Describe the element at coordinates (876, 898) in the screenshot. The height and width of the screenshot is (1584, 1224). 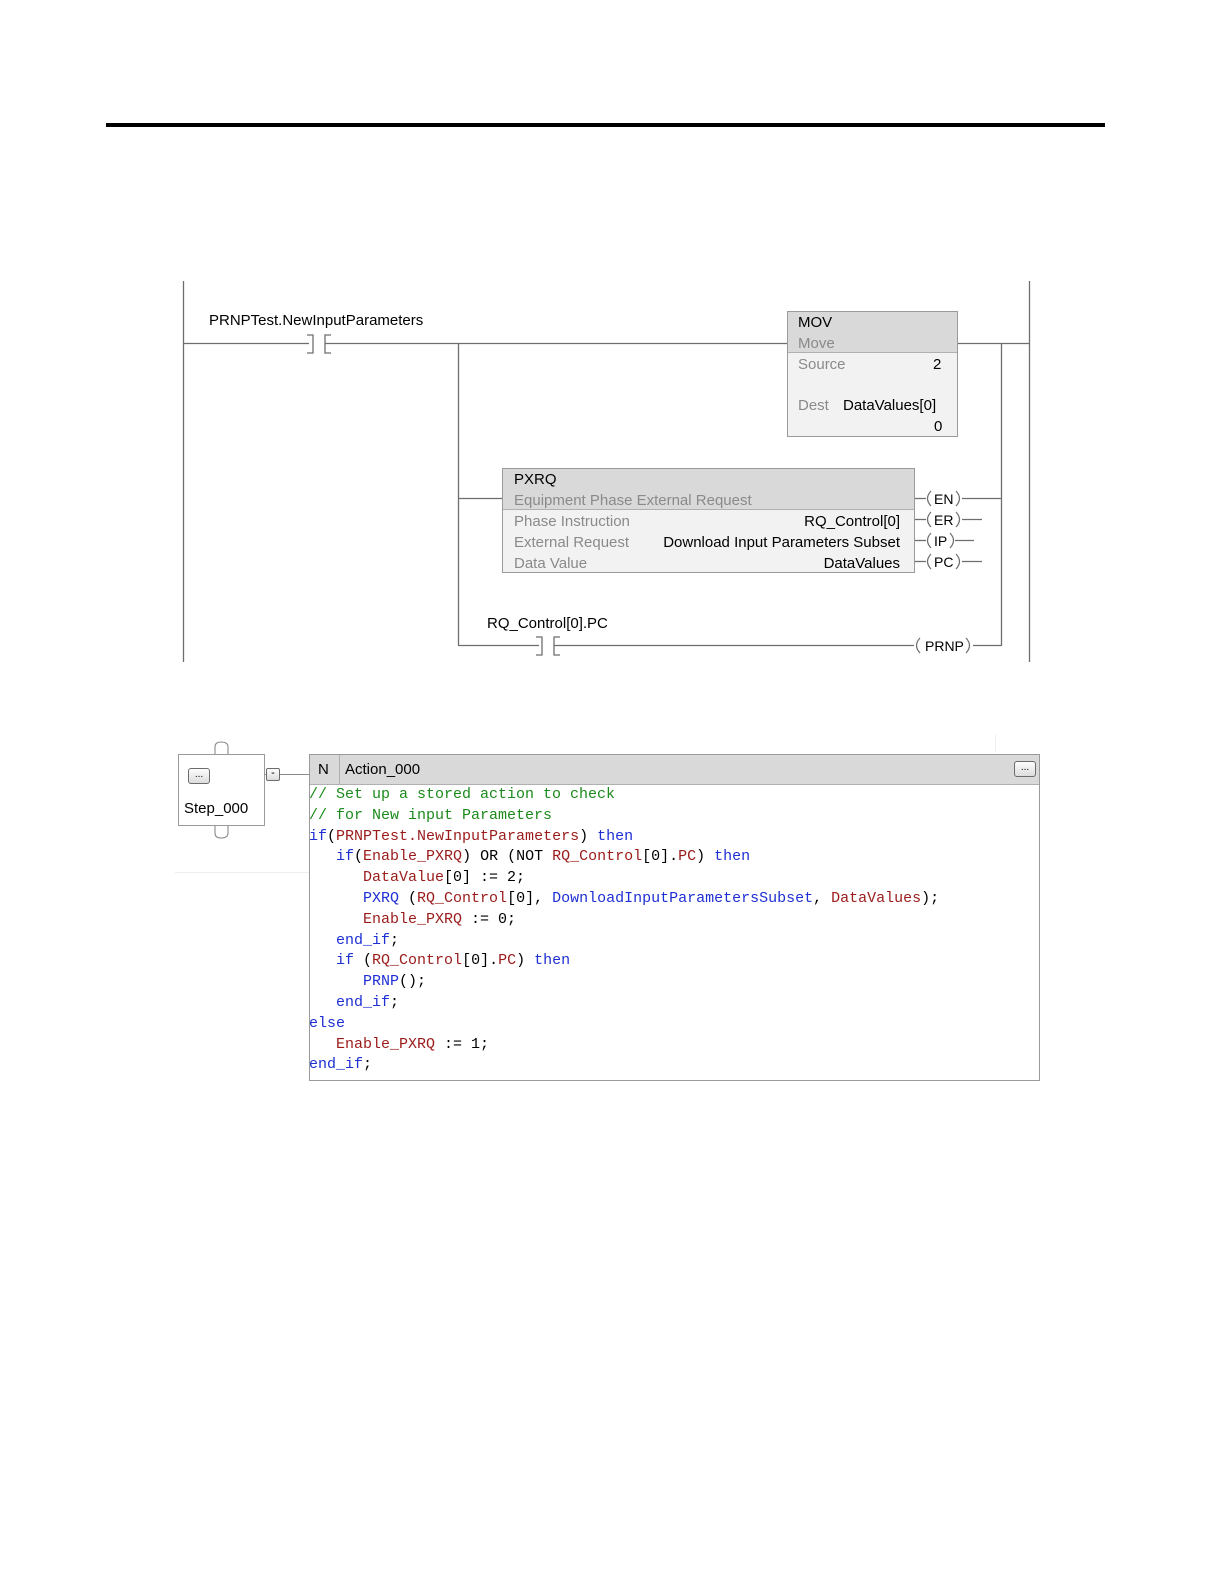
I see `code-token: DataValues` at that location.